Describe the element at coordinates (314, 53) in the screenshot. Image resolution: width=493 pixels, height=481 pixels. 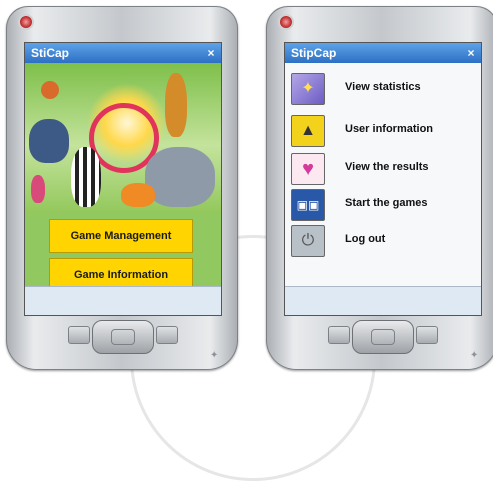
I see `right-app-title: StipCap` at that location.